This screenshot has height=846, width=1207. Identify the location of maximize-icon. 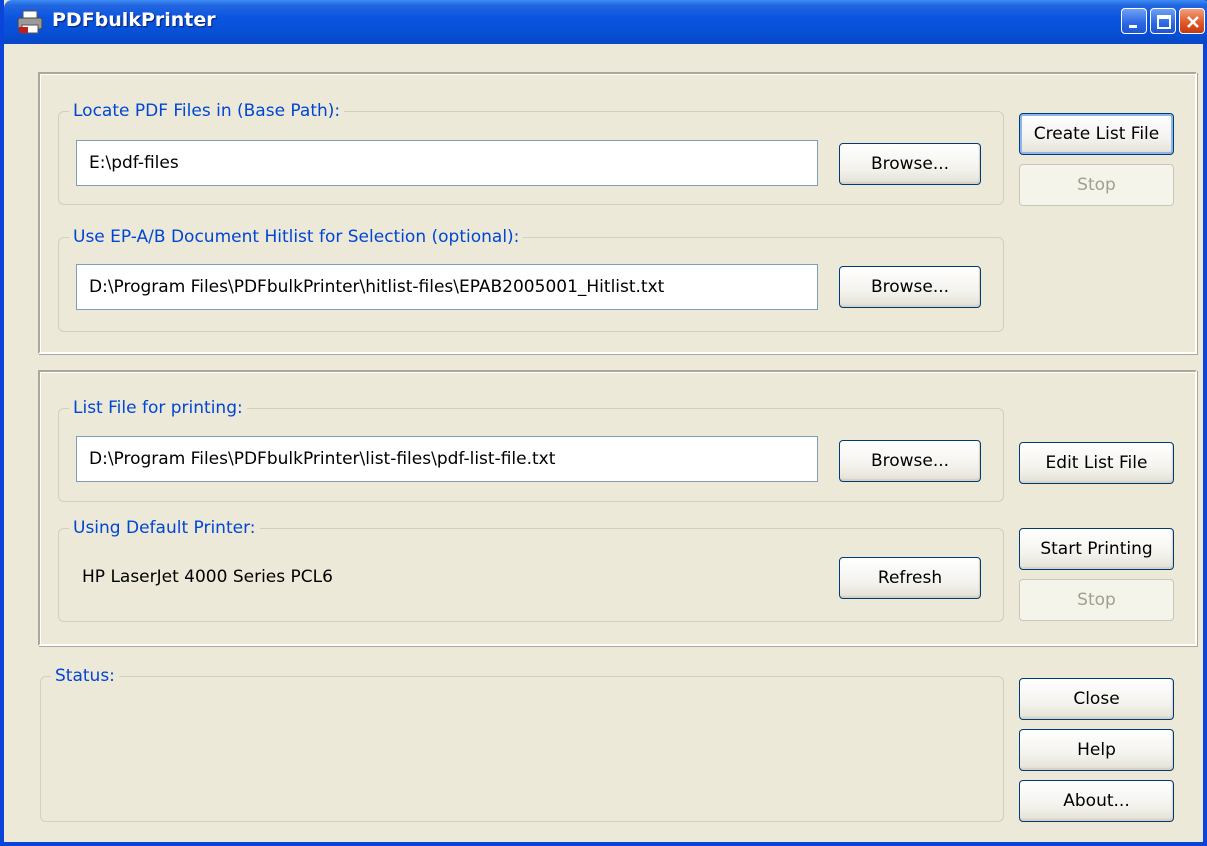
(1164, 22).